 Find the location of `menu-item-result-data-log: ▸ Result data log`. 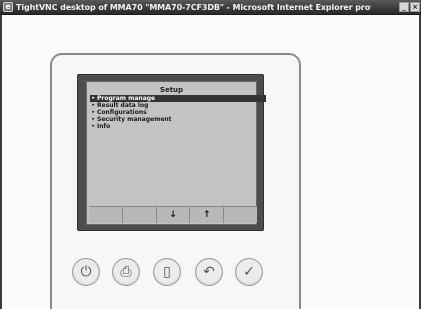

menu-item-result-data-log: ▸ Result data log is located at coordinates (178, 105).